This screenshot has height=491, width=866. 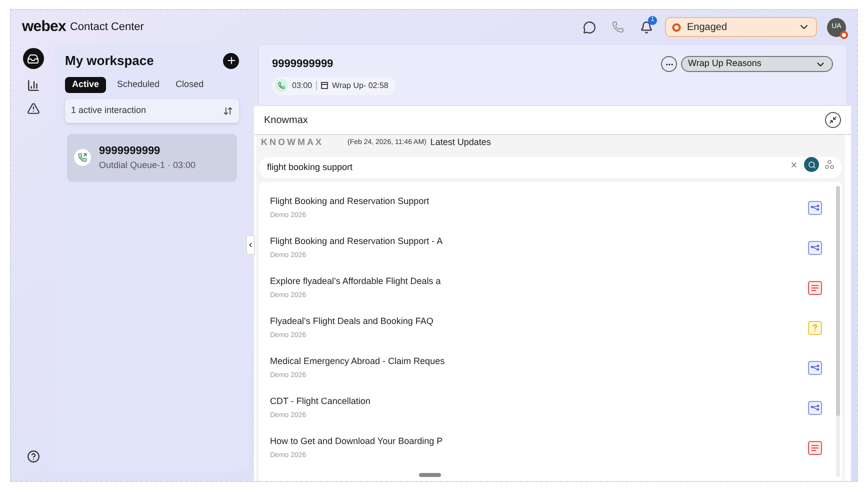 I want to click on workspace-tab: Closed, so click(x=189, y=84).